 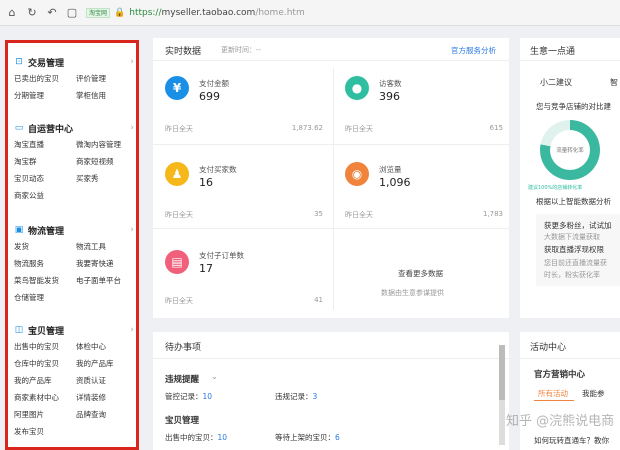 I want to click on sidebar-link: 发布宝贝, so click(x=45, y=431).